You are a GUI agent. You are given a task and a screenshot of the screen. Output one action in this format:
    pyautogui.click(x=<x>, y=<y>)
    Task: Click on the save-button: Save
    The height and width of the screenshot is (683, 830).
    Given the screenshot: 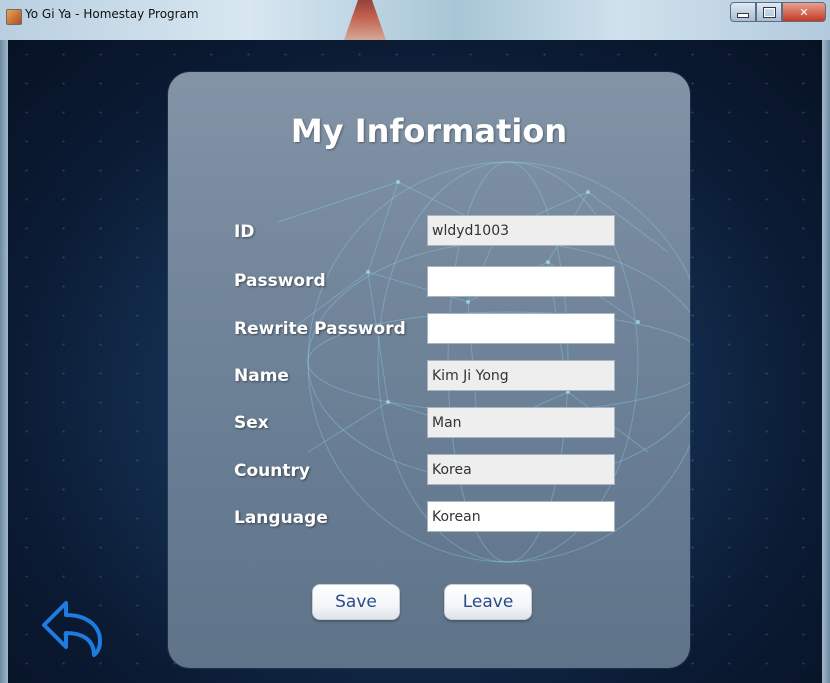 What is the action you would take?
    pyautogui.click(x=356, y=602)
    